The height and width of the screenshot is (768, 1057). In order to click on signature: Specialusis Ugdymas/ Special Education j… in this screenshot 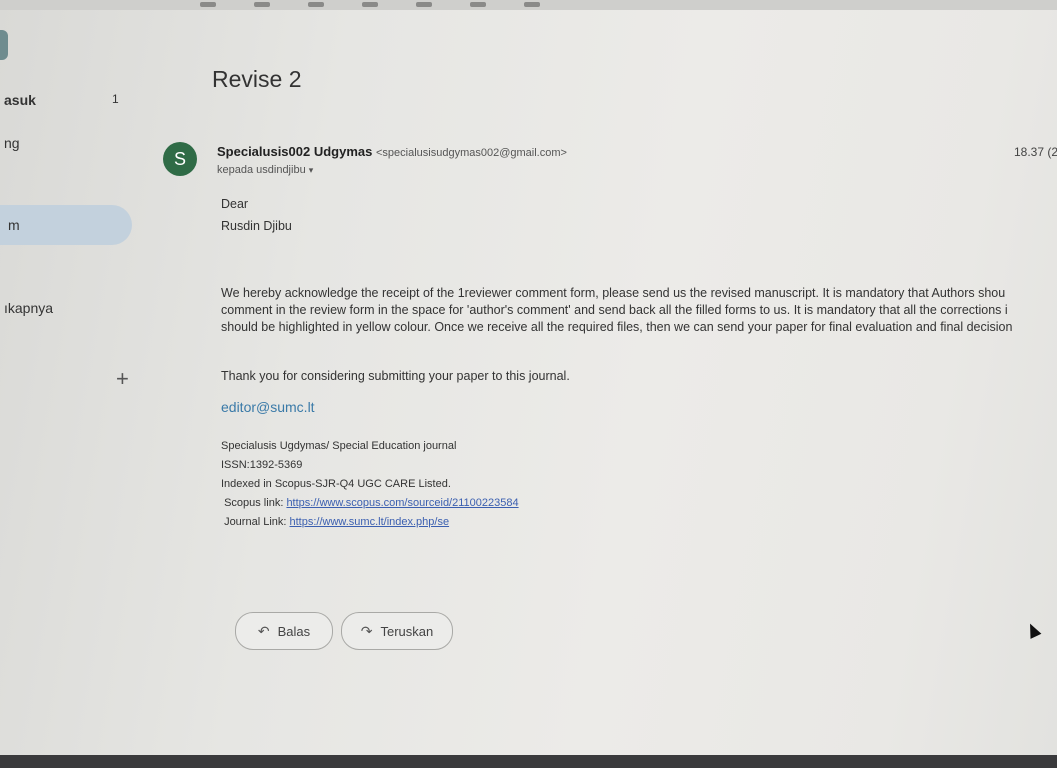, I will do `click(370, 484)`.